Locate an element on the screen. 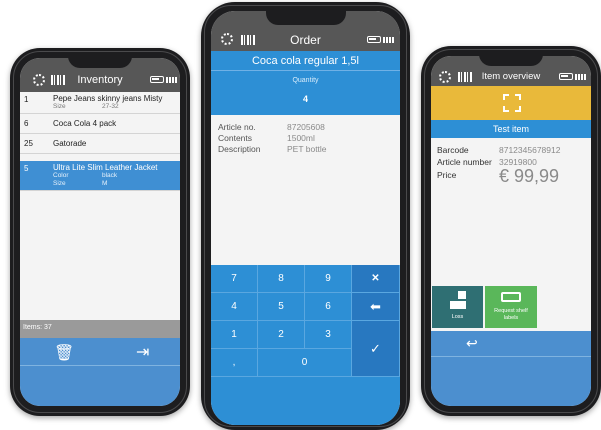  footer-toolbar: ↩ is located at coordinates (511, 344).